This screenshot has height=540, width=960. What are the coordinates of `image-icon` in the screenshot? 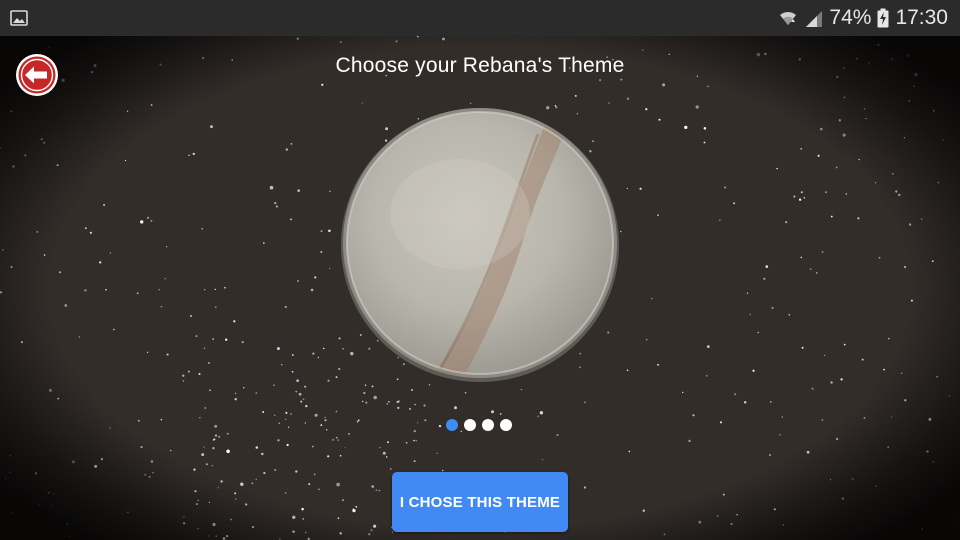 It's located at (19, 18).